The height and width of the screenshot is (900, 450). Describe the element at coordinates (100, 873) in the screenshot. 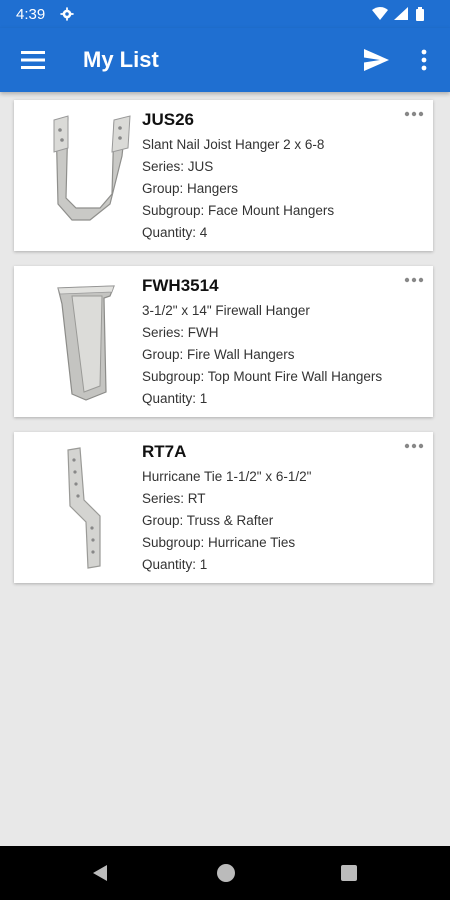

I see `back-icon` at that location.